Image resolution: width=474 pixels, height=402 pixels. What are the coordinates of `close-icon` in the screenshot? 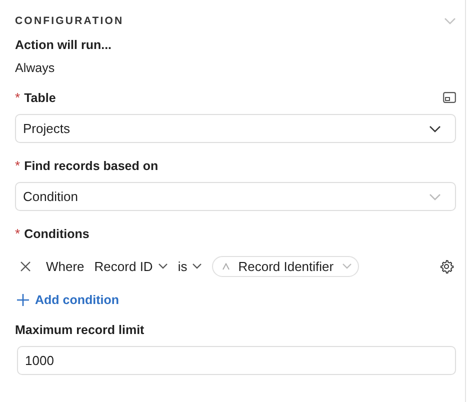 It's located at (25, 266).